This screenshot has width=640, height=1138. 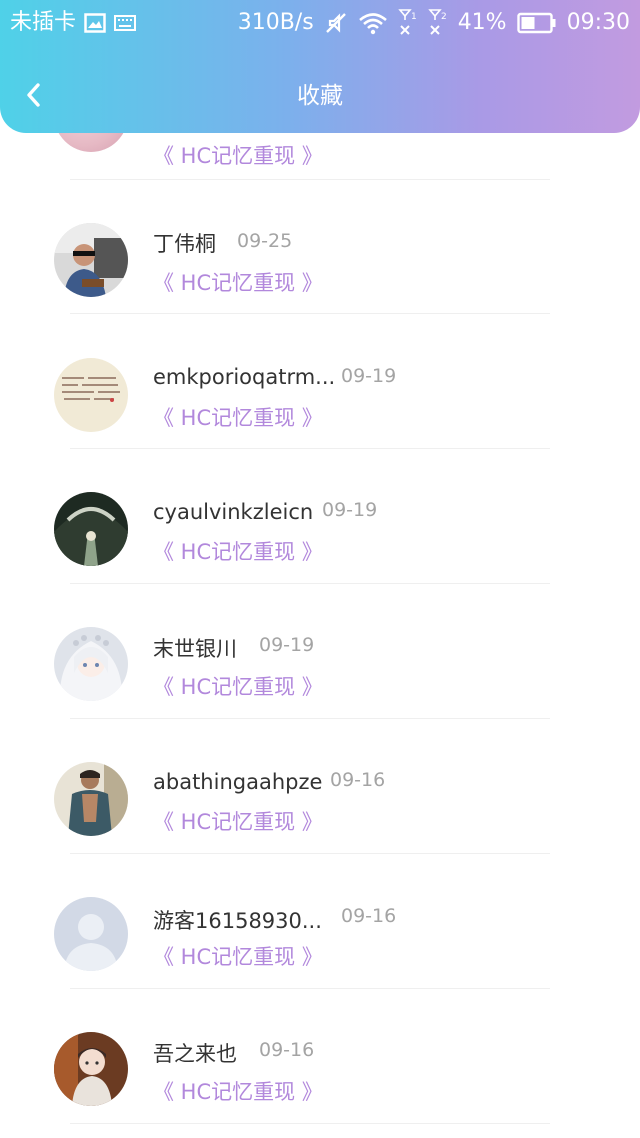 What do you see at coordinates (95, 23) in the screenshot?
I see `image-icon` at bounding box center [95, 23].